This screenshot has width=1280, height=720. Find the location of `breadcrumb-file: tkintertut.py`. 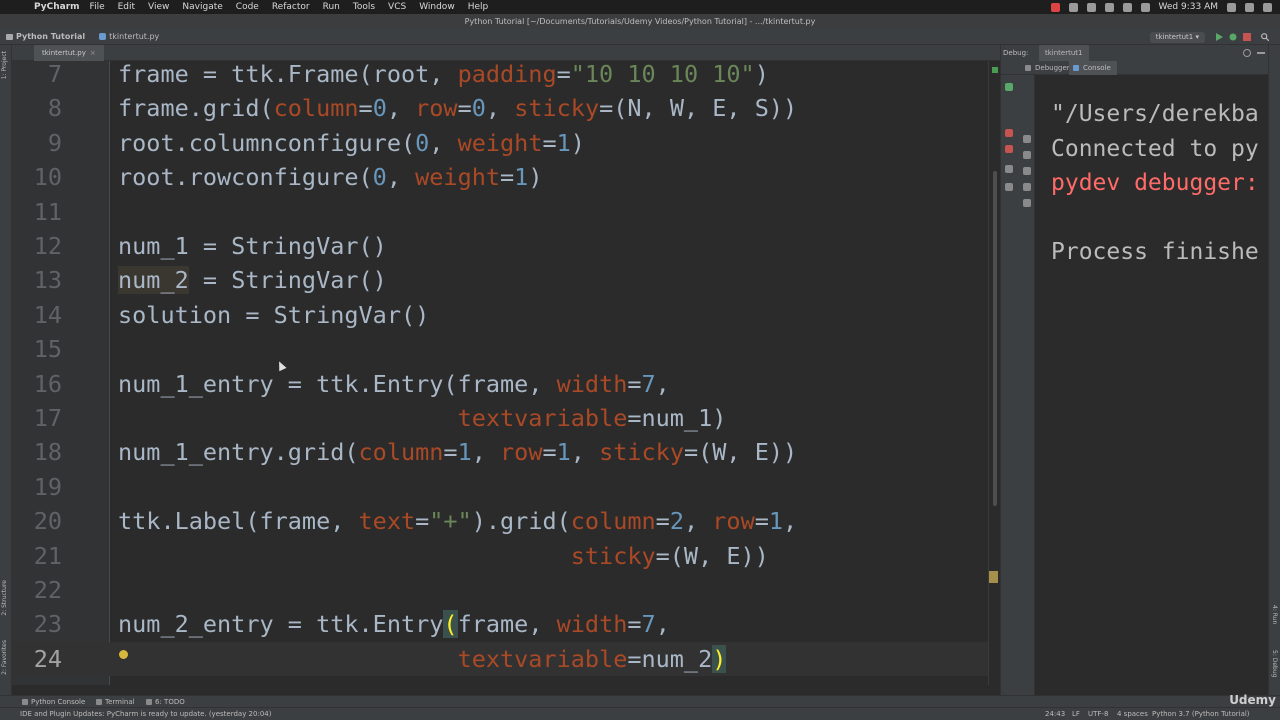

breadcrumb-file: tkintertut.py is located at coordinates (129, 36).